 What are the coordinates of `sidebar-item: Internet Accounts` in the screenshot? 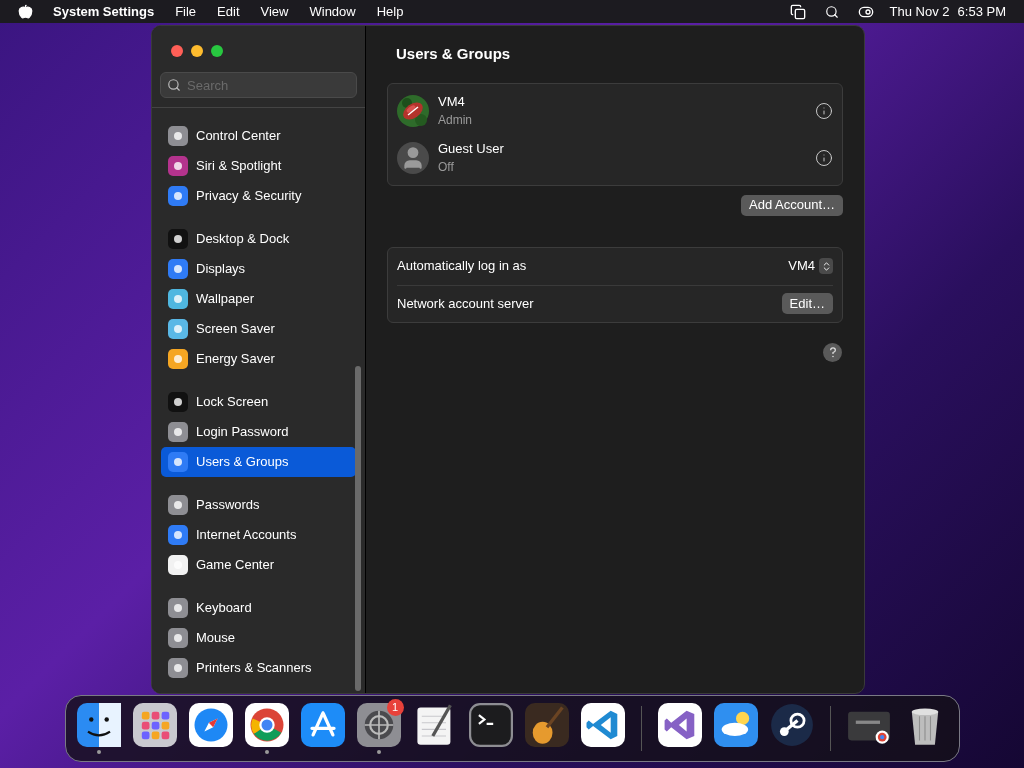 It's located at (258, 535).